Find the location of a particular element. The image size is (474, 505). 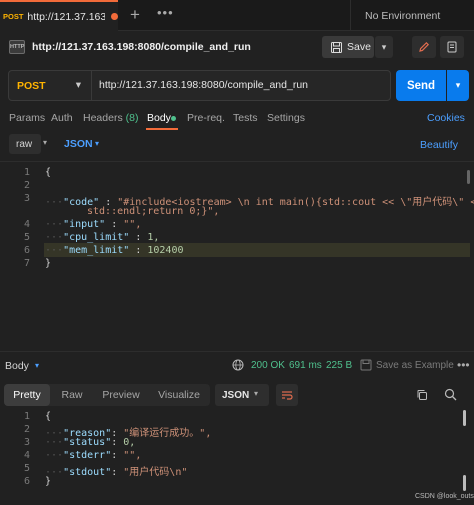

response-time: 691 ms is located at coordinates (305, 365).